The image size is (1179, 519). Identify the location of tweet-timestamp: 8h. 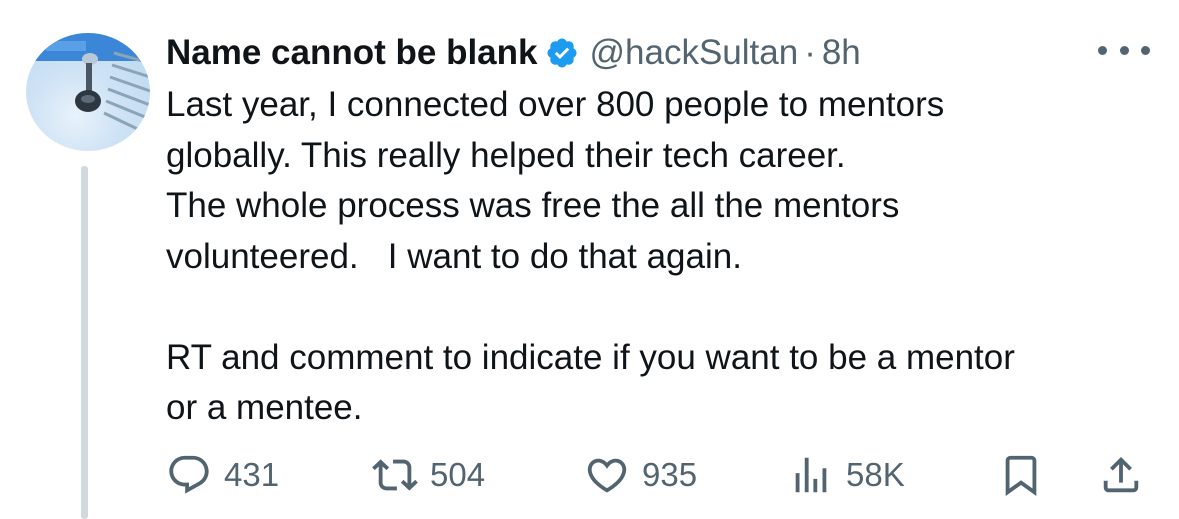
(841, 53).